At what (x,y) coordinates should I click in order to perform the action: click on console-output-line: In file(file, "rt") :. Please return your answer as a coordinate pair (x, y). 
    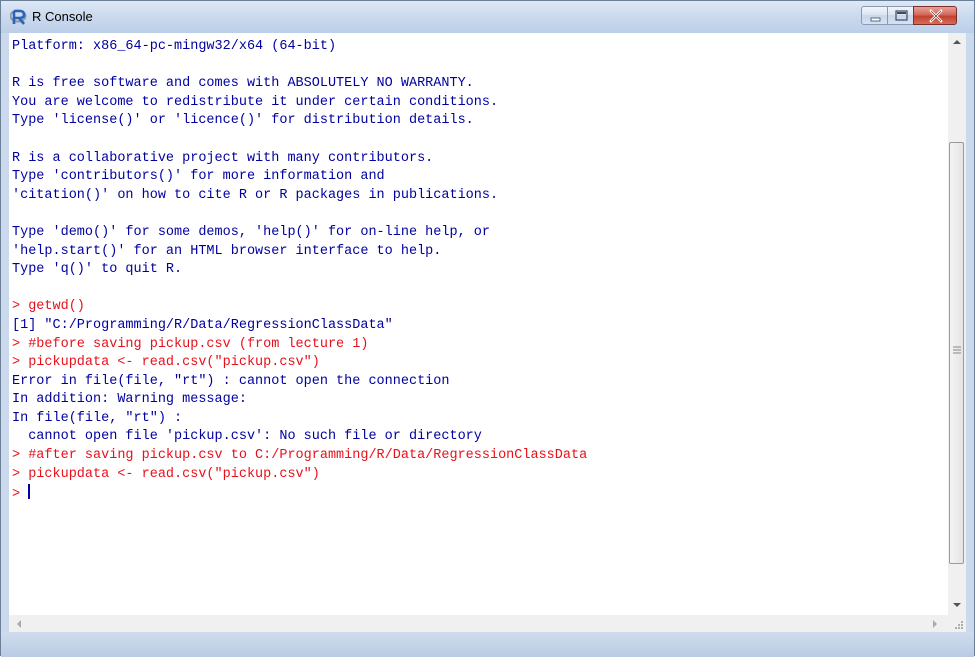
    Looking at the image, I should click on (97, 418).